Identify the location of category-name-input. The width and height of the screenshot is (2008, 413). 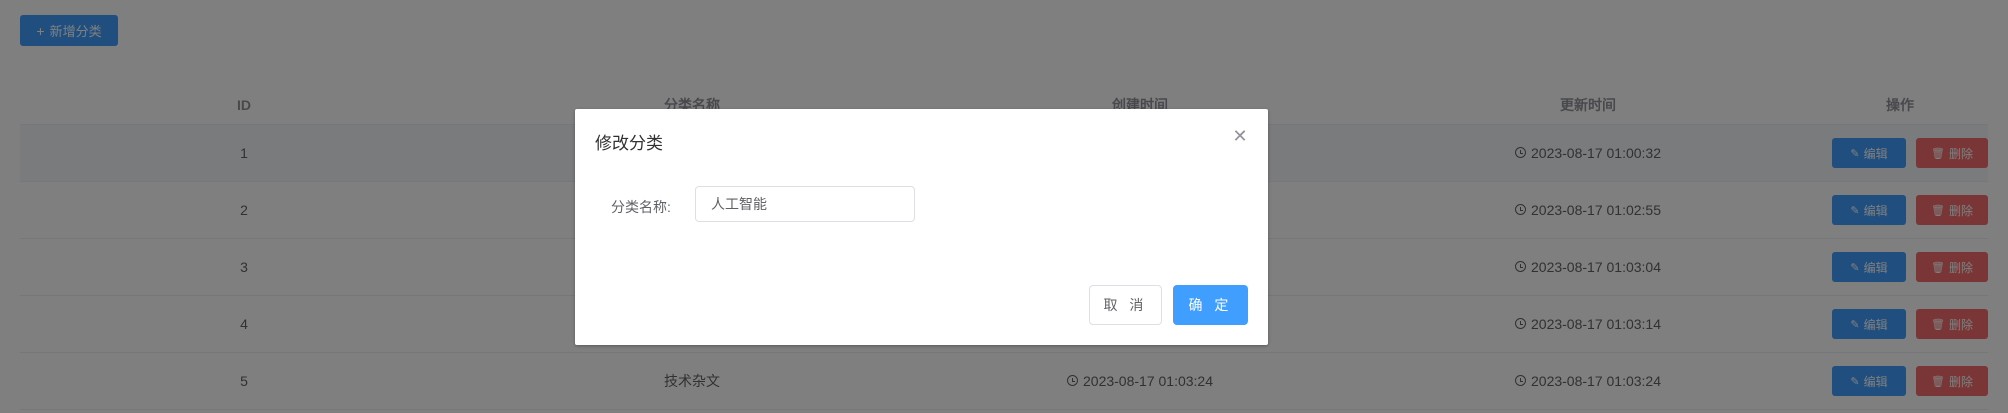
(805, 204).